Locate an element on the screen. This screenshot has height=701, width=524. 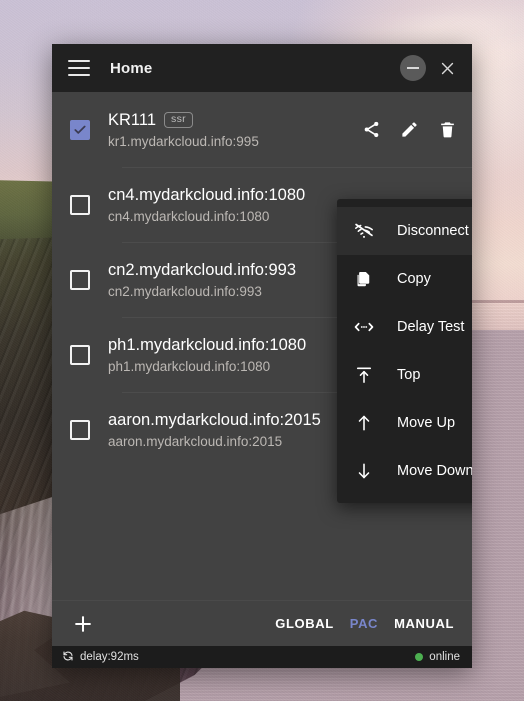
plus-icon is located at coordinates (83, 624).